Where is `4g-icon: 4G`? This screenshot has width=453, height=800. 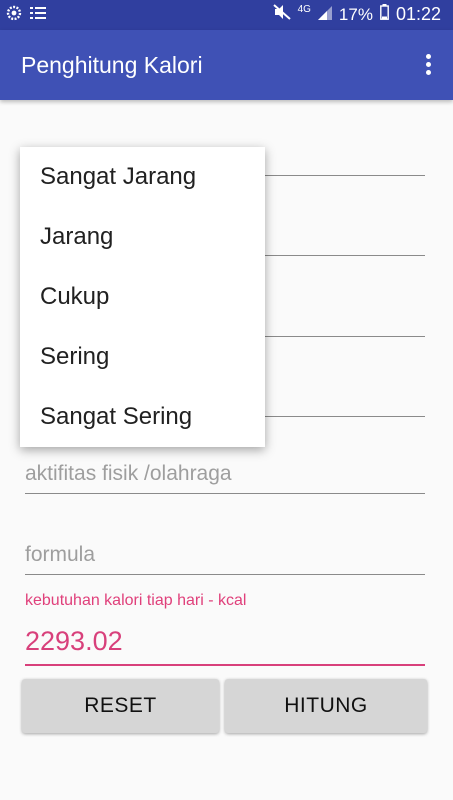 4g-icon: 4G is located at coordinates (304, 9).